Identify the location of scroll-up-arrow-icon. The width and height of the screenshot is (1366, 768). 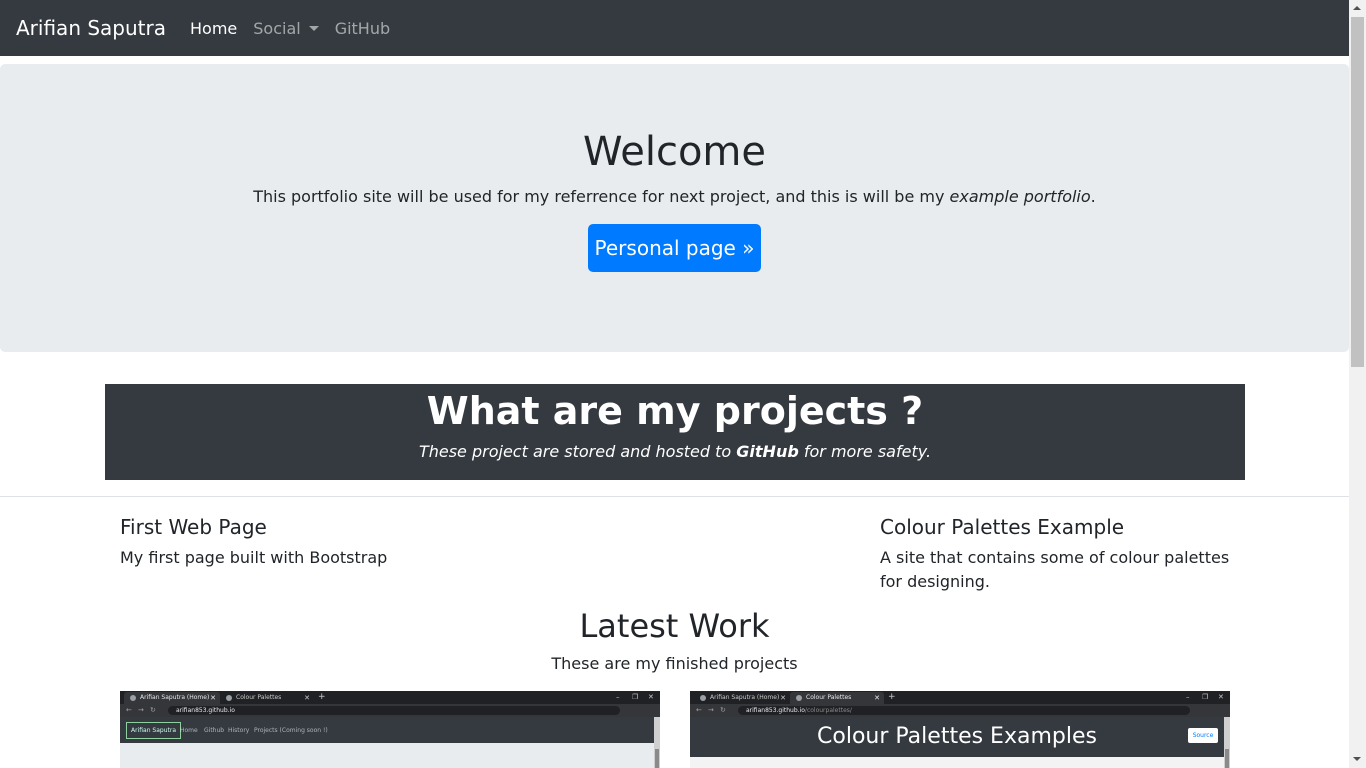
(1357, 8).